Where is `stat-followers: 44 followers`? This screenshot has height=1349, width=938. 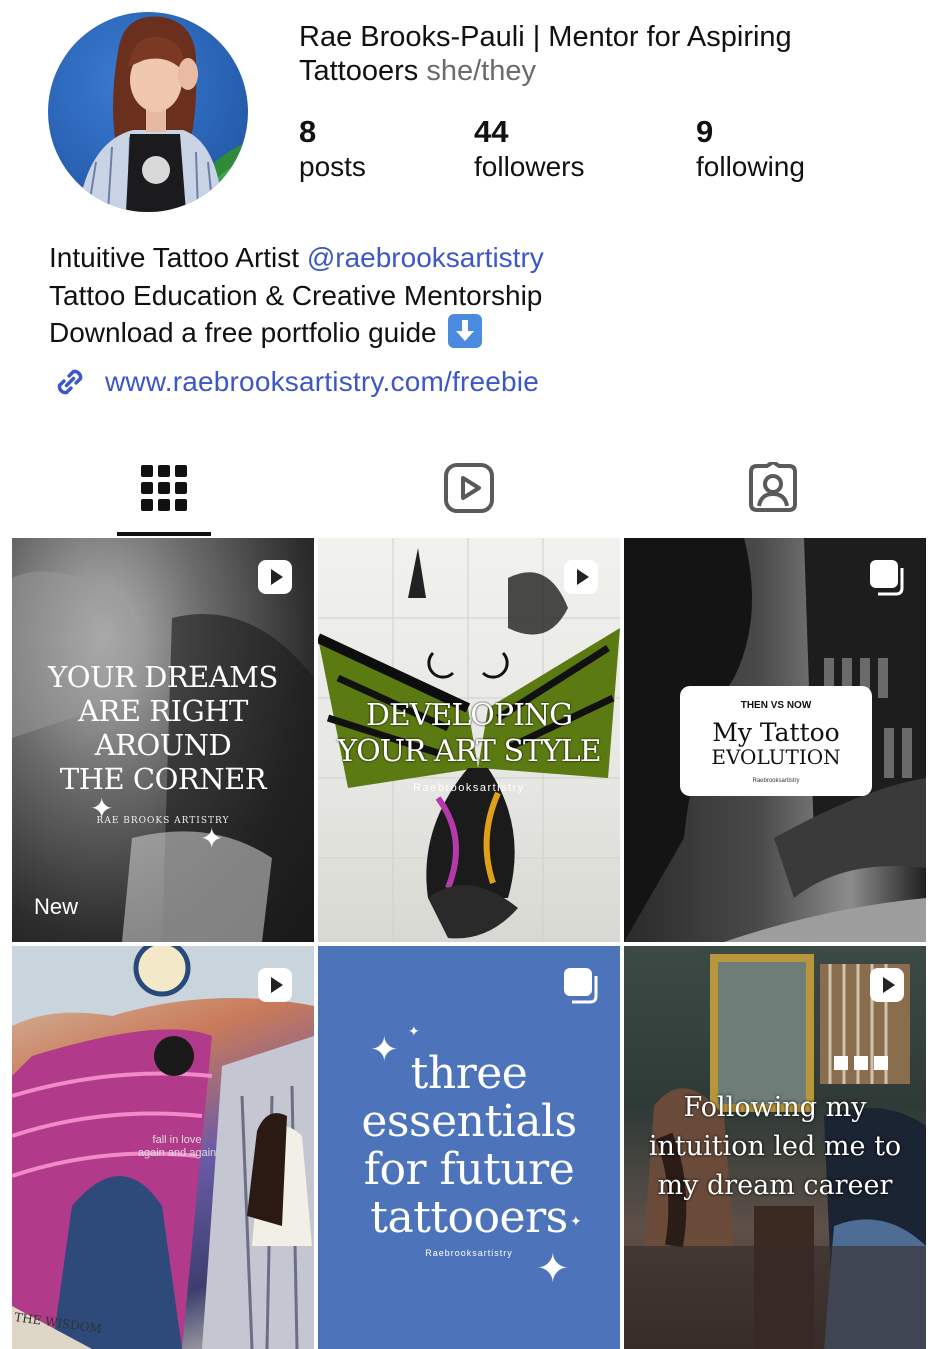 stat-followers: 44 followers is located at coordinates (529, 149).